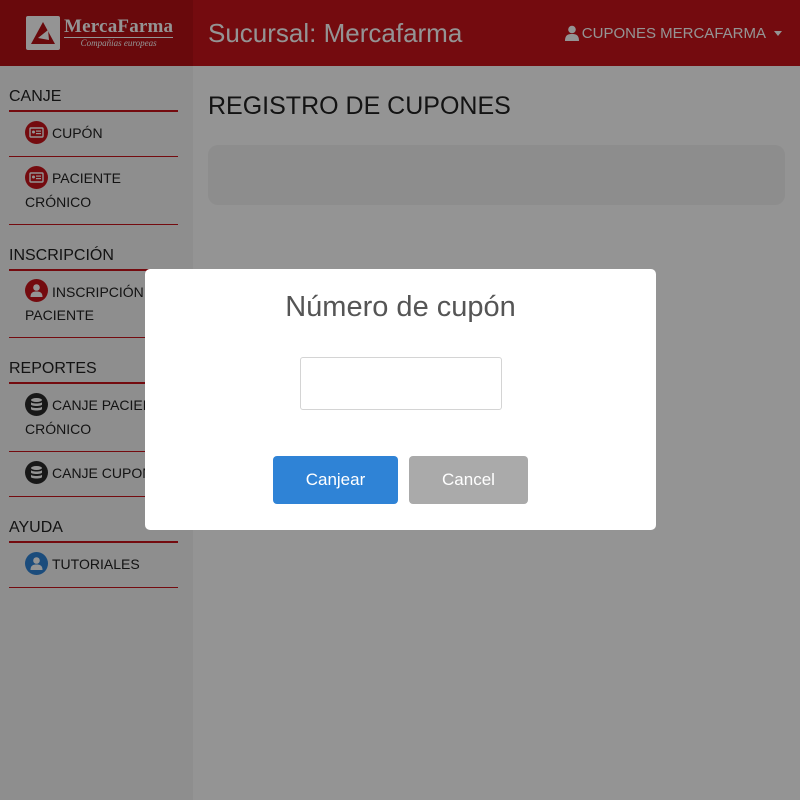 The width and height of the screenshot is (800, 800). I want to click on dialog-title: Número de cupón, so click(400, 307).